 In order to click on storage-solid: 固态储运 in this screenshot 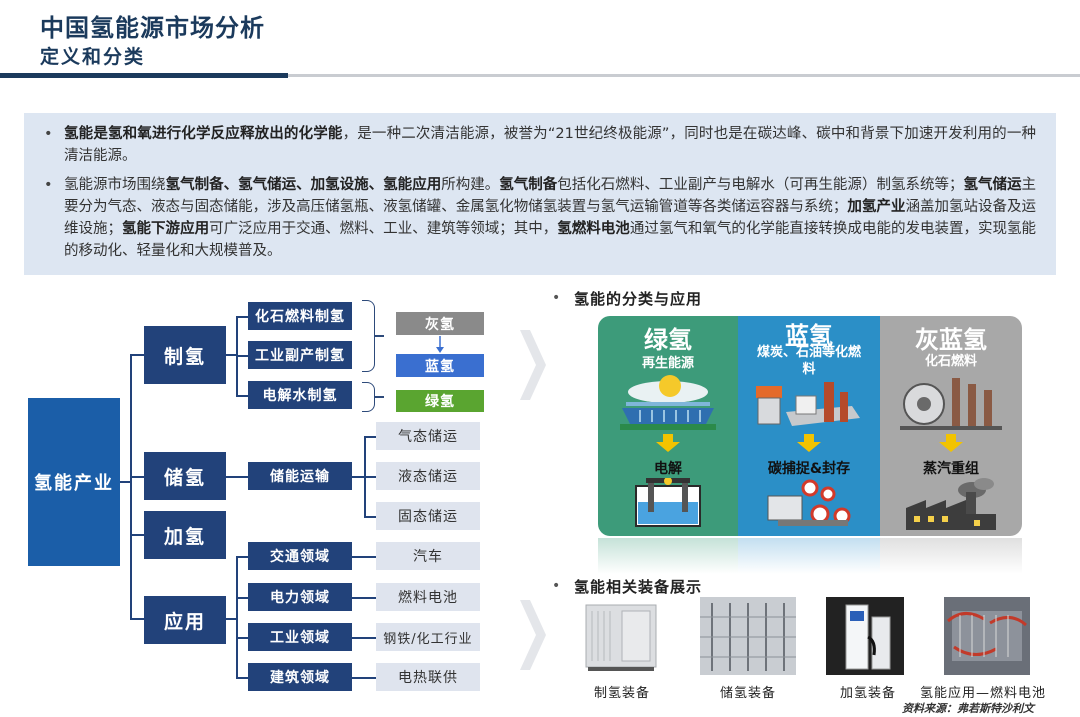, I will do `click(428, 516)`.